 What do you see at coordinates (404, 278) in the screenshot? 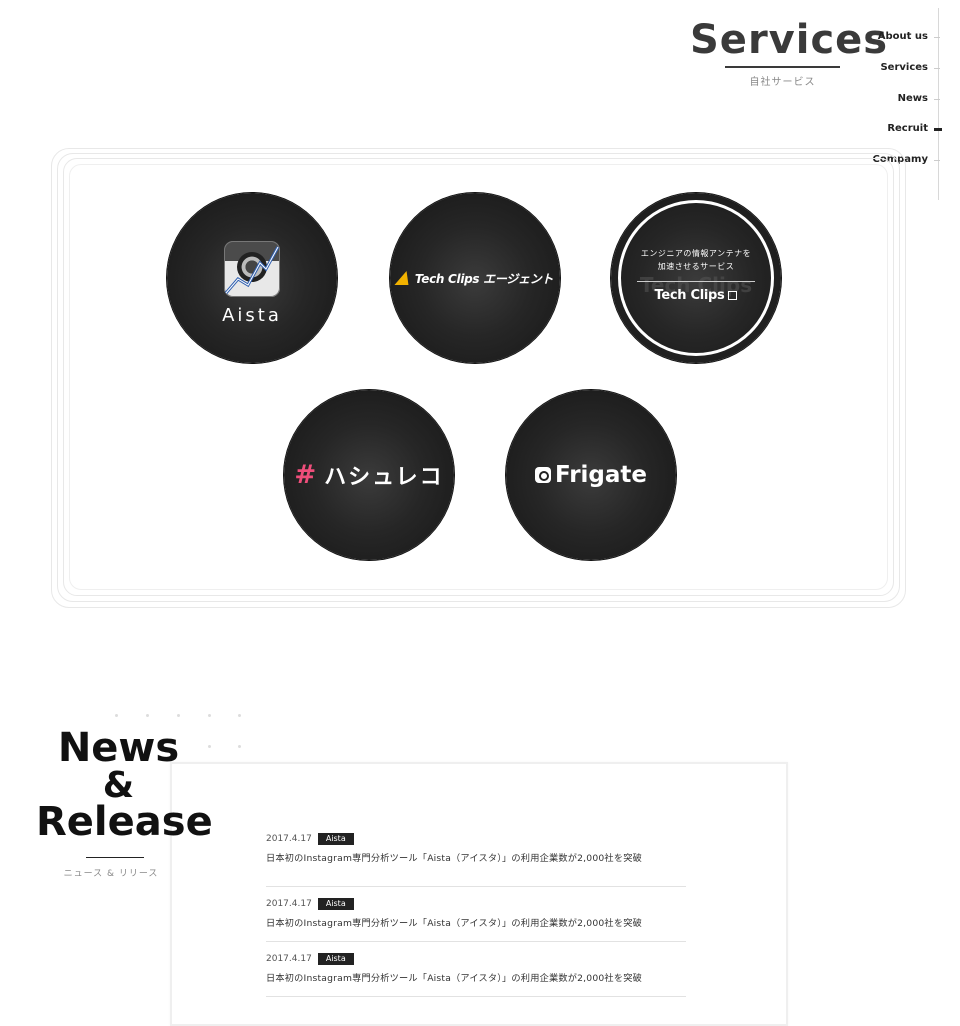
I see `triangle-icon` at bounding box center [404, 278].